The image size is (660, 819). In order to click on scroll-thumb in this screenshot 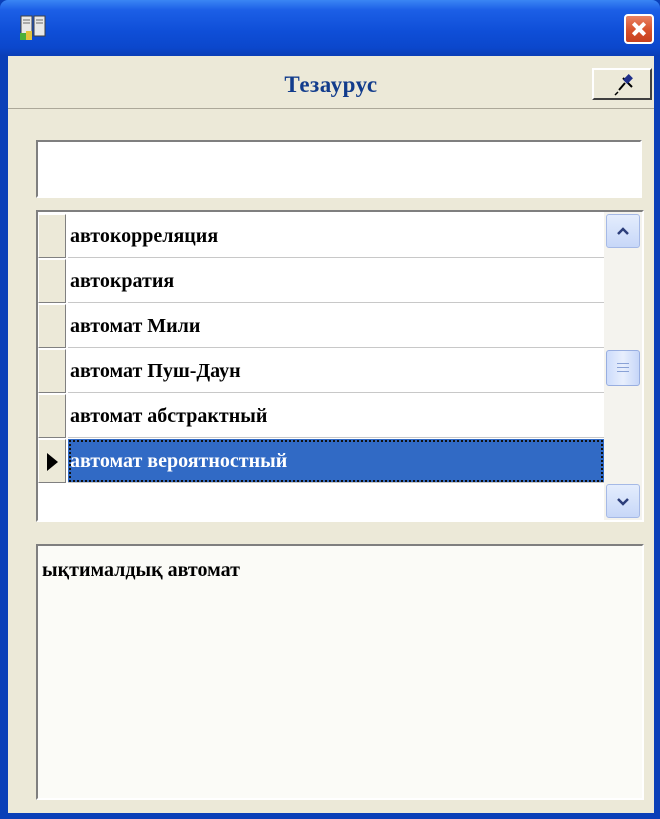, I will do `click(623, 368)`.